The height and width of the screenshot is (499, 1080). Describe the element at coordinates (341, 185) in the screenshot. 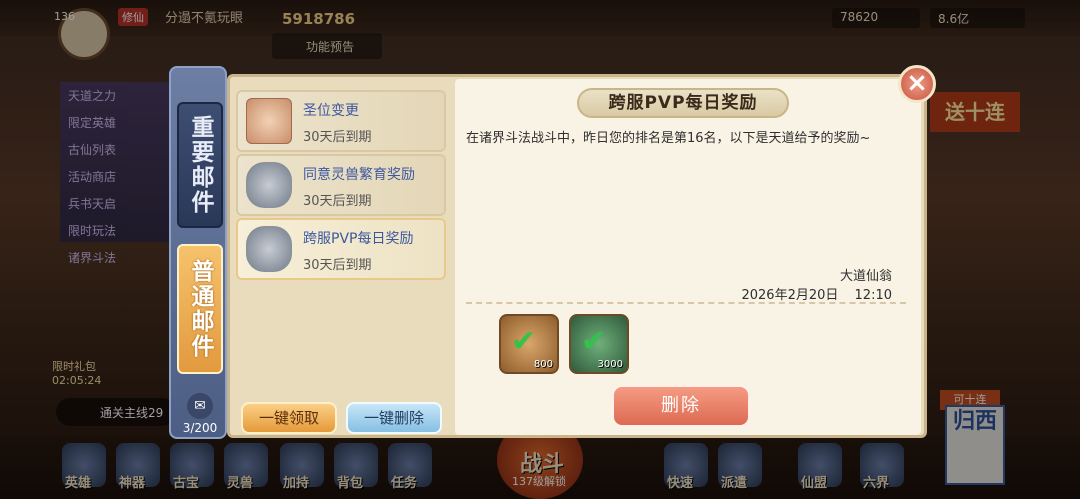

I see `mail-item-beast-breeding: 同意灵兽繁育奖励 30天后到期` at that location.